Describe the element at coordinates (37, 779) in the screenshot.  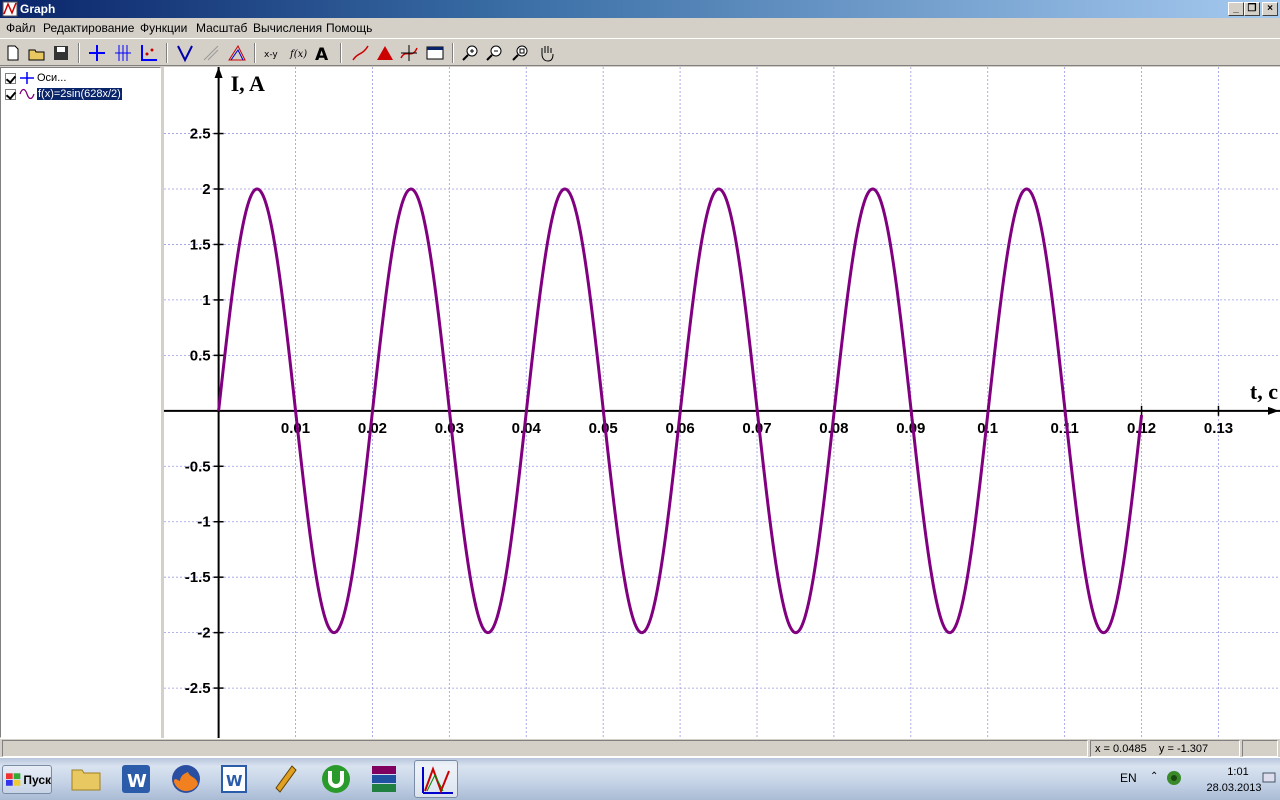
I see `start-label: Пуск` at that location.